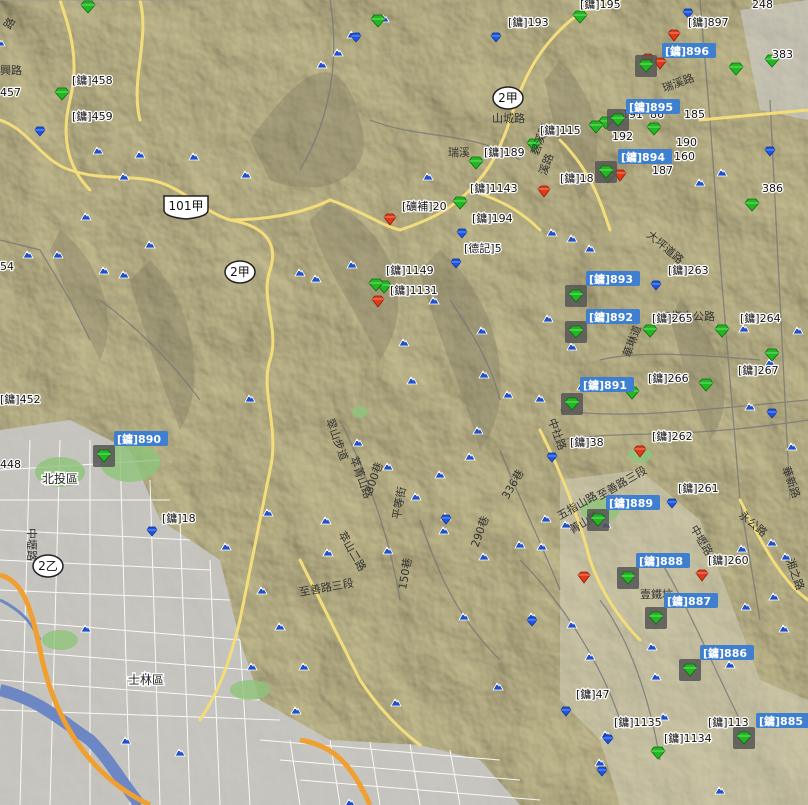  Describe the element at coordinates (689, 601) in the screenshot. I see `selected-label-text: [鏞]887` at that location.